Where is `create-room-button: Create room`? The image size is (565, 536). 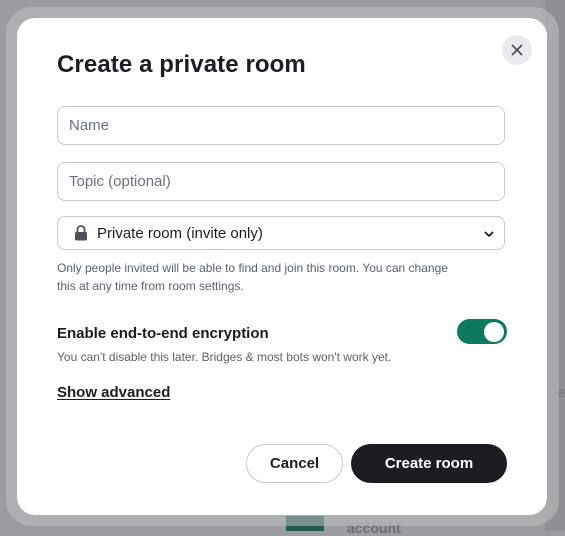
create-room-button: Create room is located at coordinates (429, 463).